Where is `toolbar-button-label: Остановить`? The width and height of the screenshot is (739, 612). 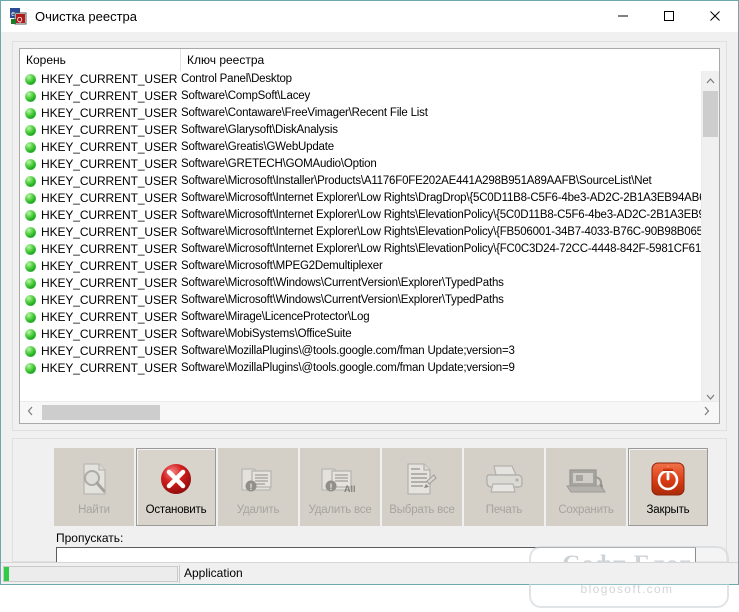 toolbar-button-label: Остановить is located at coordinates (176, 510).